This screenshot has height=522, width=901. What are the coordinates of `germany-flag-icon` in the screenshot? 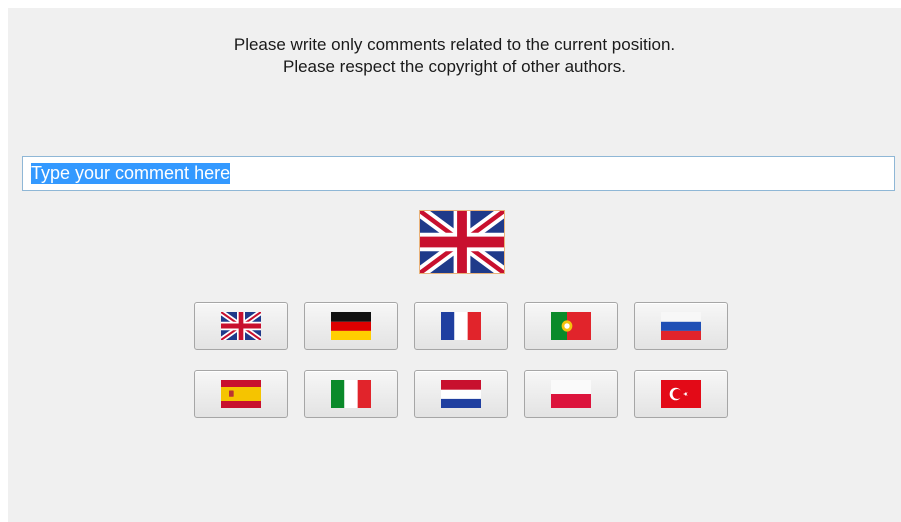 It's located at (351, 326).